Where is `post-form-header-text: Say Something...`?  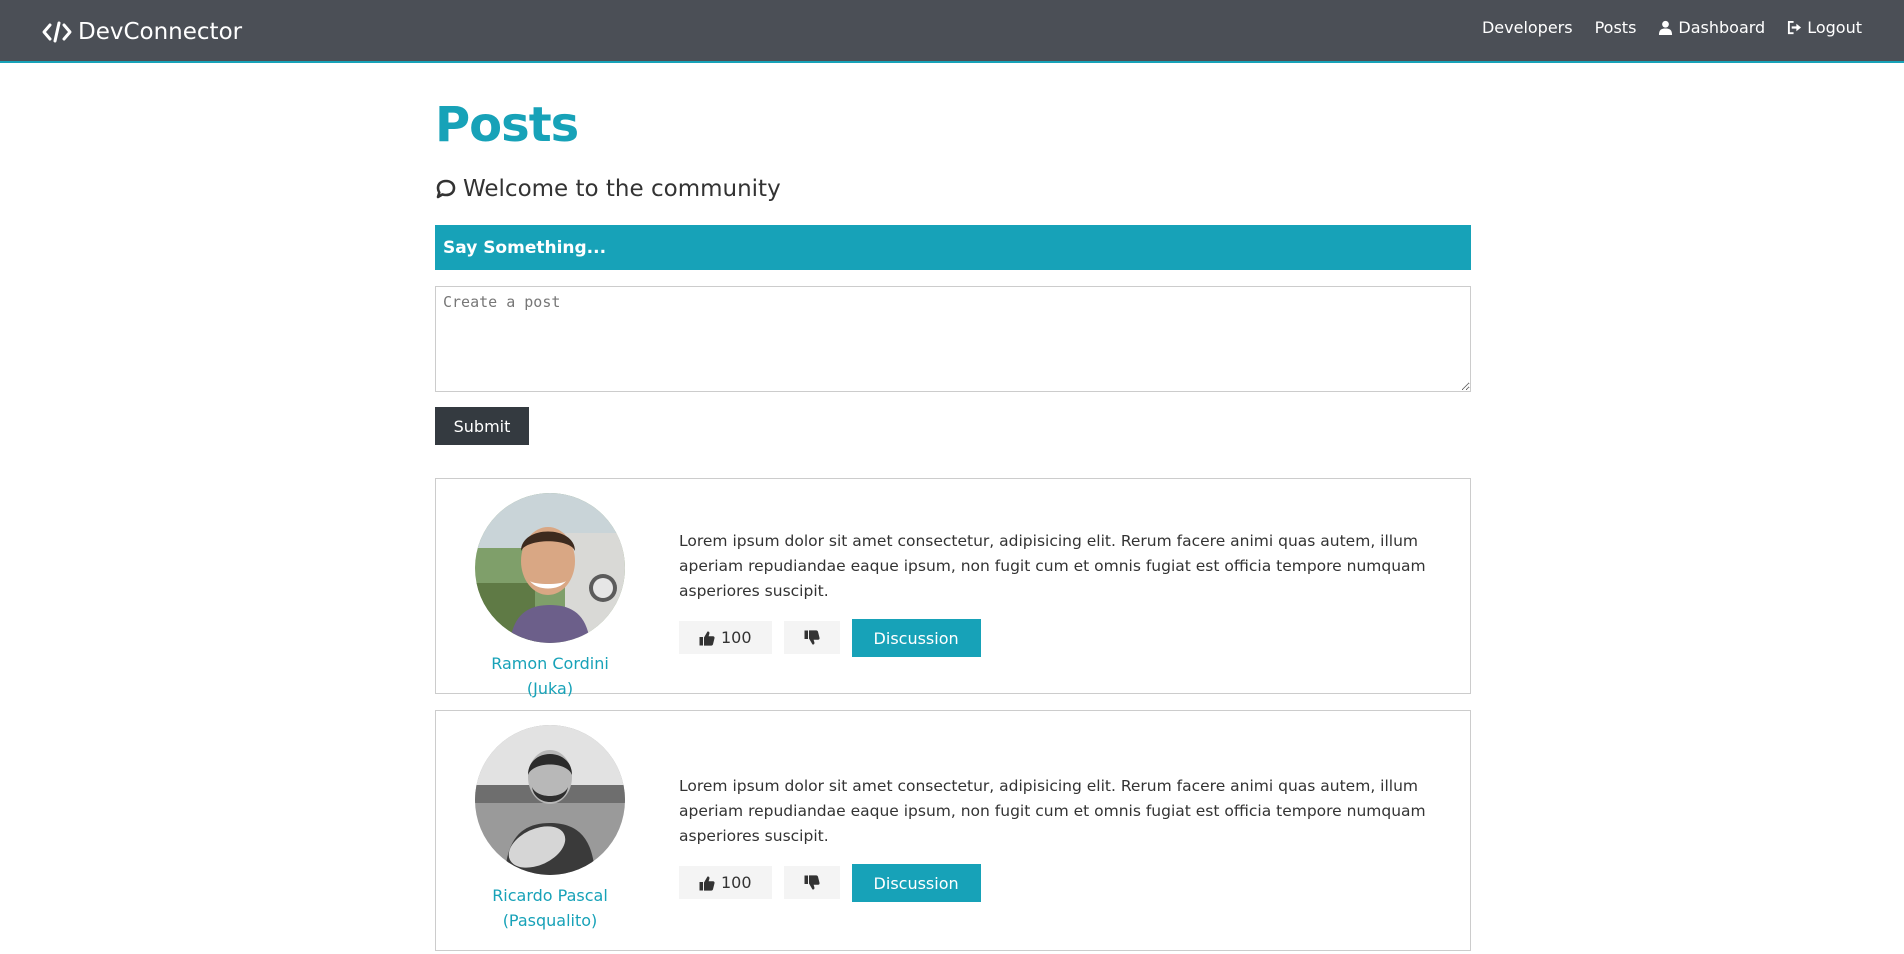 post-form-header-text: Say Something... is located at coordinates (525, 247).